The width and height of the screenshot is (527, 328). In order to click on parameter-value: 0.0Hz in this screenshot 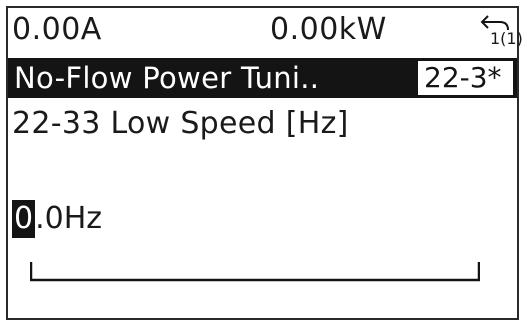, I will do `click(57, 219)`.